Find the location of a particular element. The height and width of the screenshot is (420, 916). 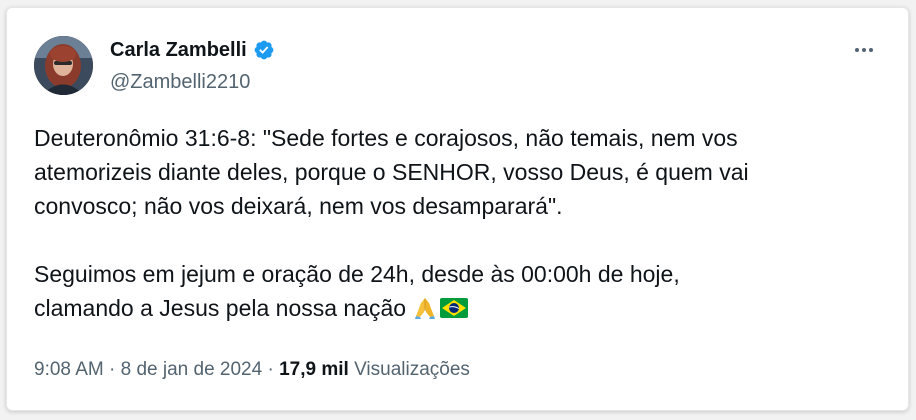

folded-hands-icon is located at coordinates (425, 307).